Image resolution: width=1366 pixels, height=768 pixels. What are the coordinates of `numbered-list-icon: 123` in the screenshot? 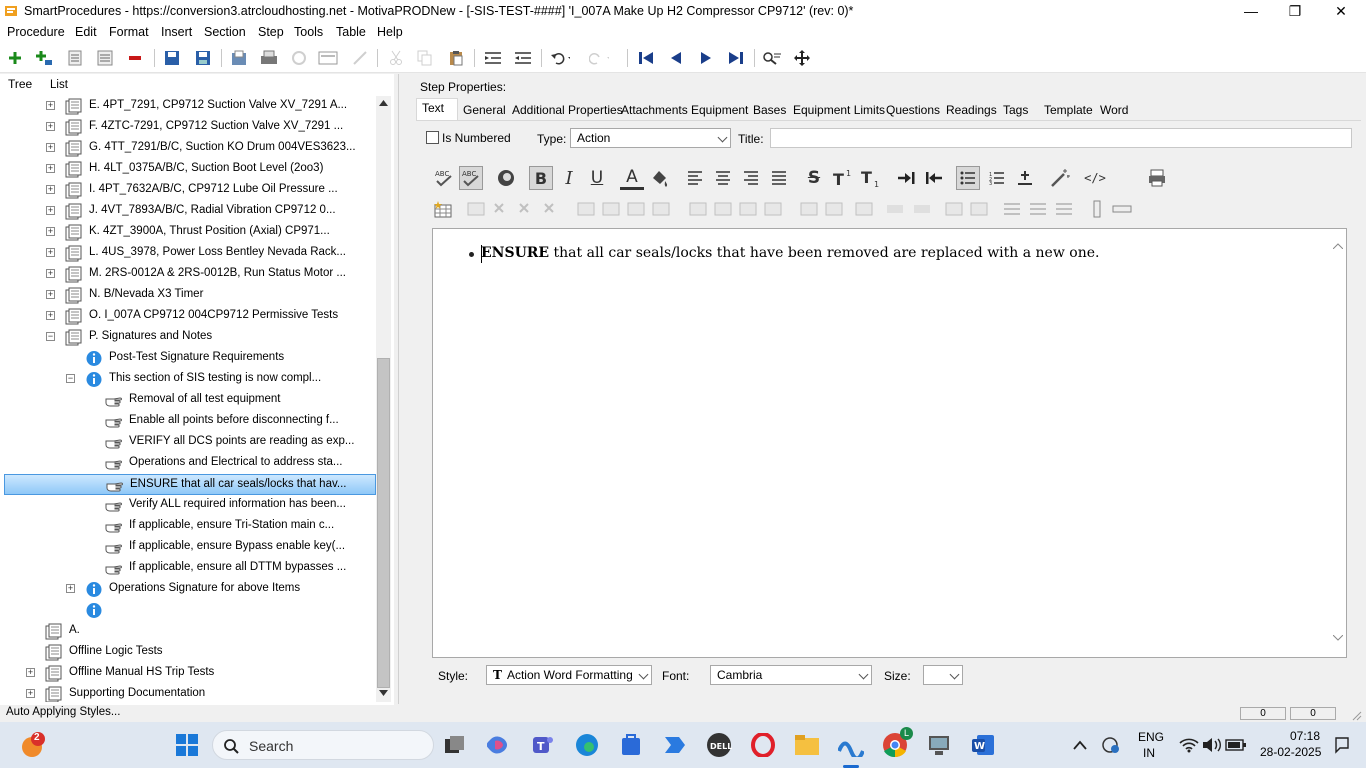 It's located at (997, 178).